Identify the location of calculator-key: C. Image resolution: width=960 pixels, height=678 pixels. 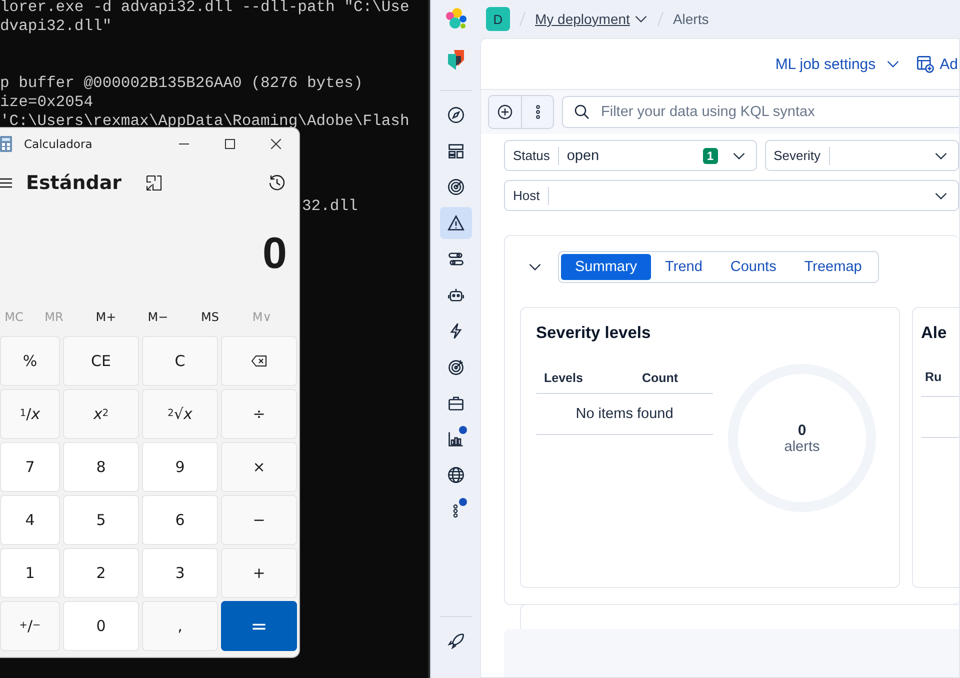
(180, 361).